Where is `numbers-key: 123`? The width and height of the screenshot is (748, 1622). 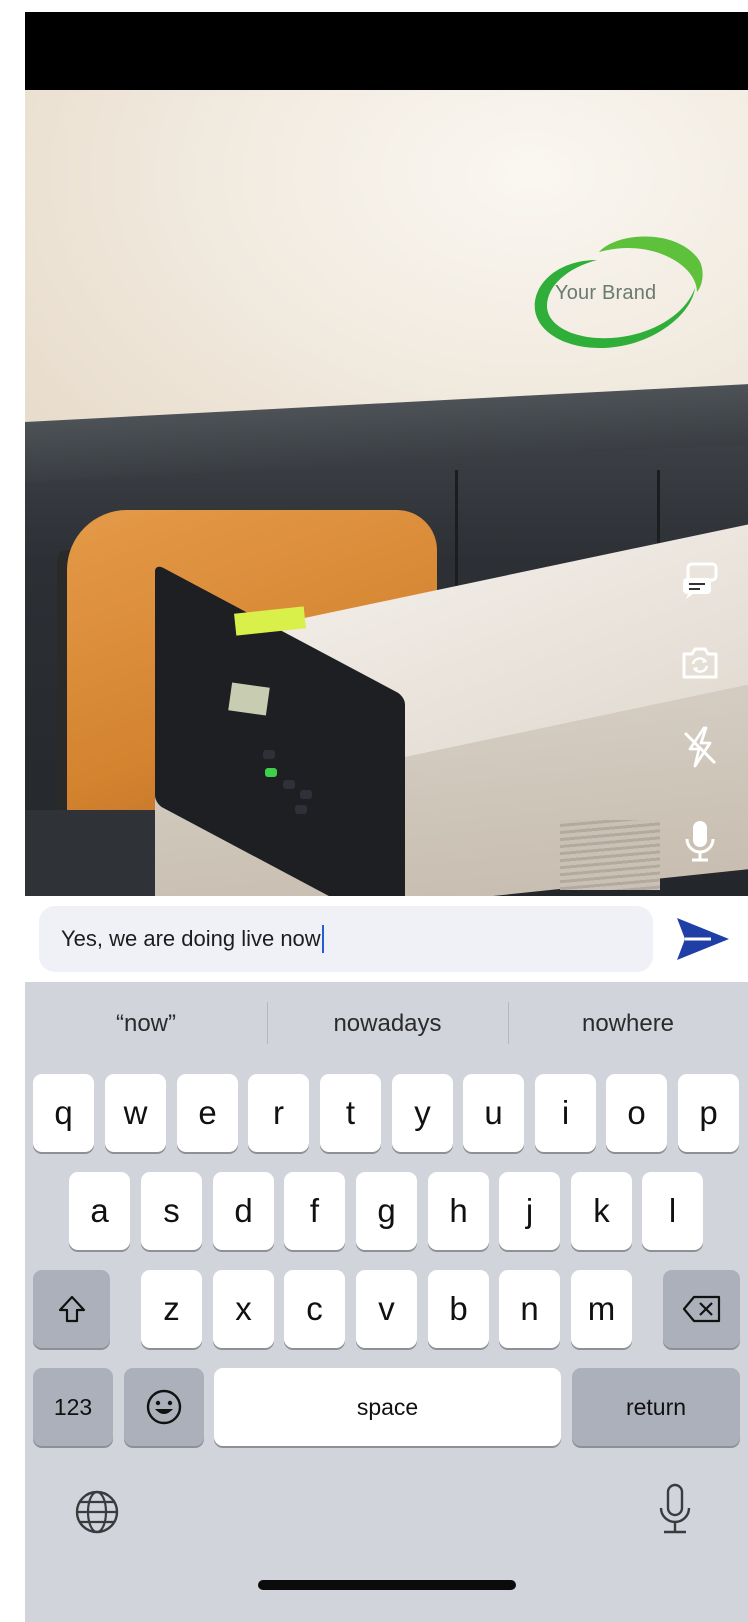 numbers-key: 123 is located at coordinates (73, 1407).